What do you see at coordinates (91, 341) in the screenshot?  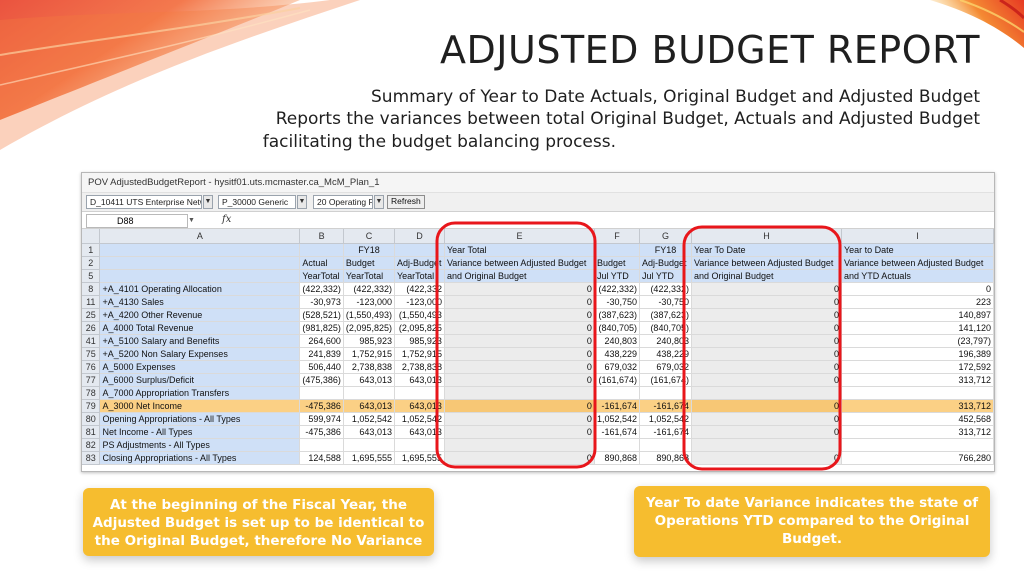 I see `row-number: 41` at bounding box center [91, 341].